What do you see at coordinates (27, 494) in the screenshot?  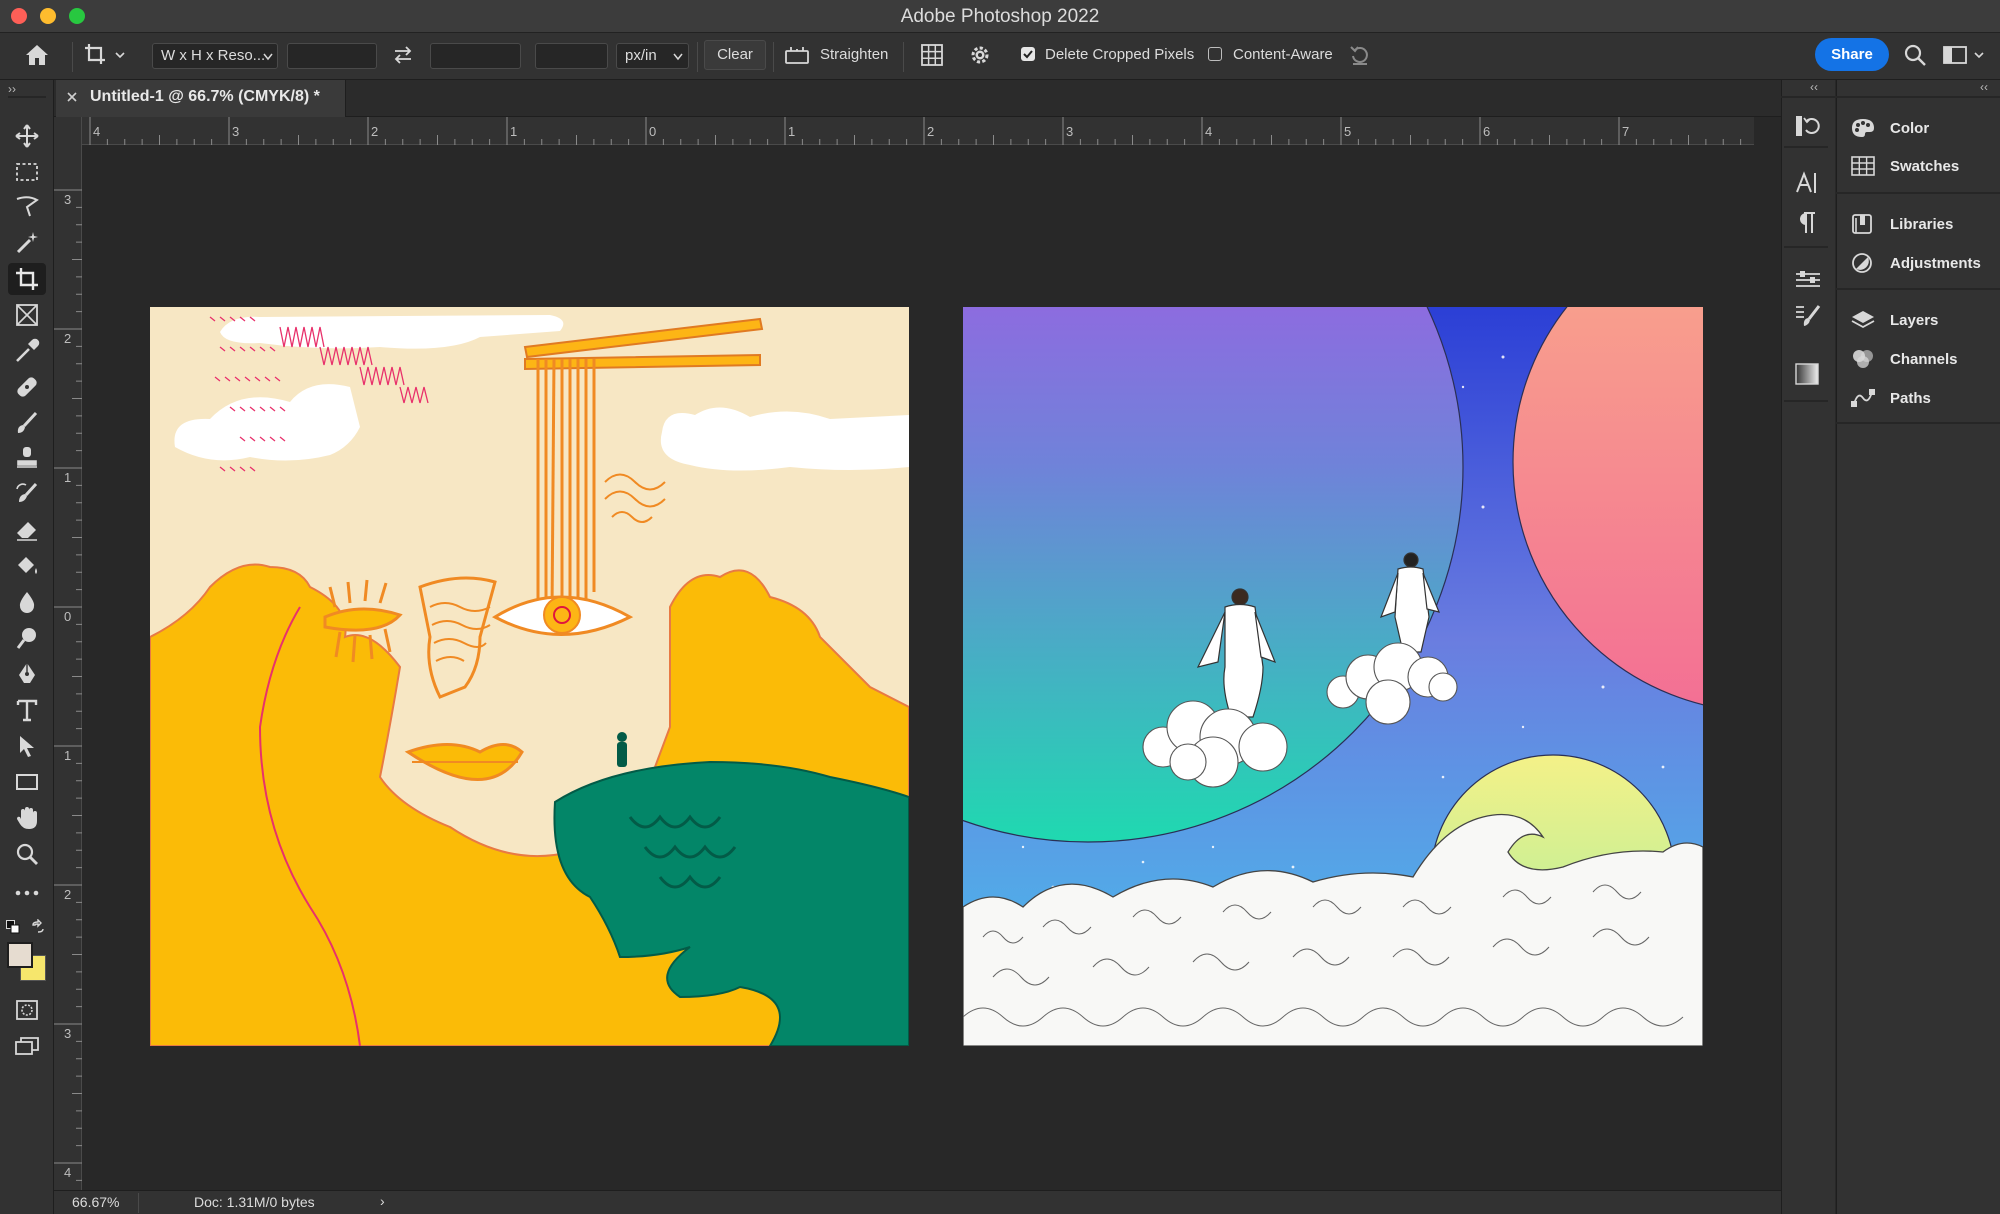 I see `history-brush-tool-icon` at bounding box center [27, 494].